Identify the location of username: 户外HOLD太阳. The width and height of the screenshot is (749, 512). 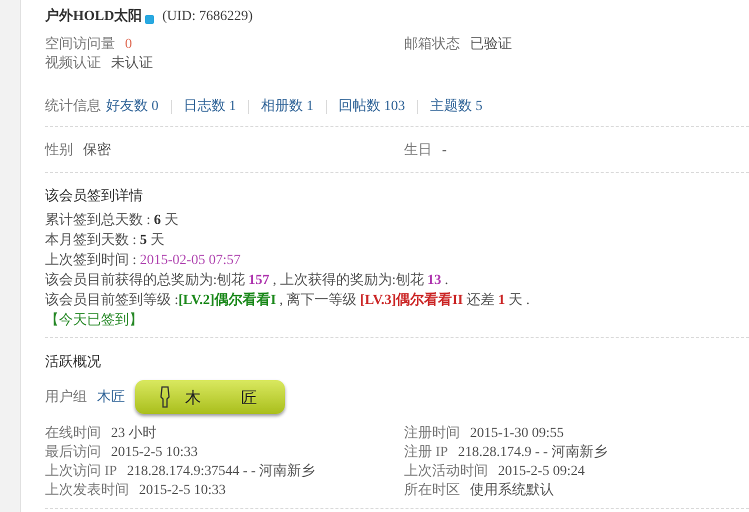
(93, 16).